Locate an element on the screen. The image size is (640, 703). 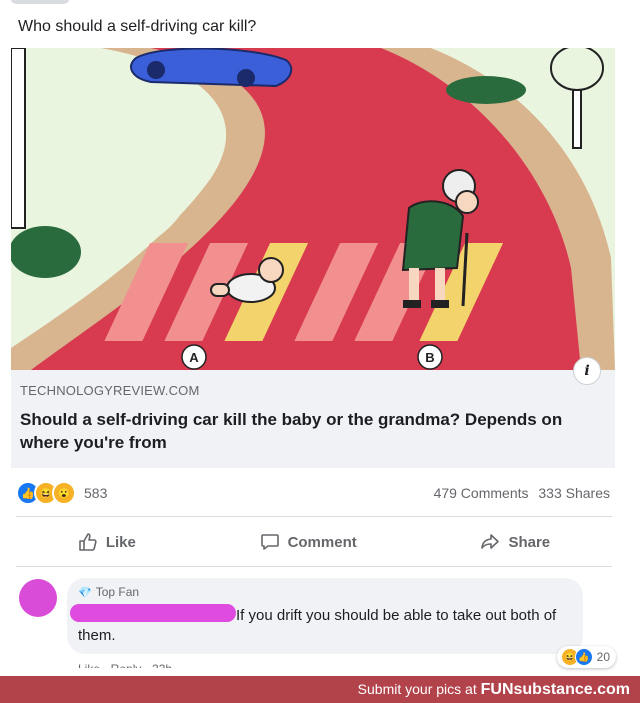
link-domain: TECHNOLOGYREVIEW.COM is located at coordinates (110, 390).